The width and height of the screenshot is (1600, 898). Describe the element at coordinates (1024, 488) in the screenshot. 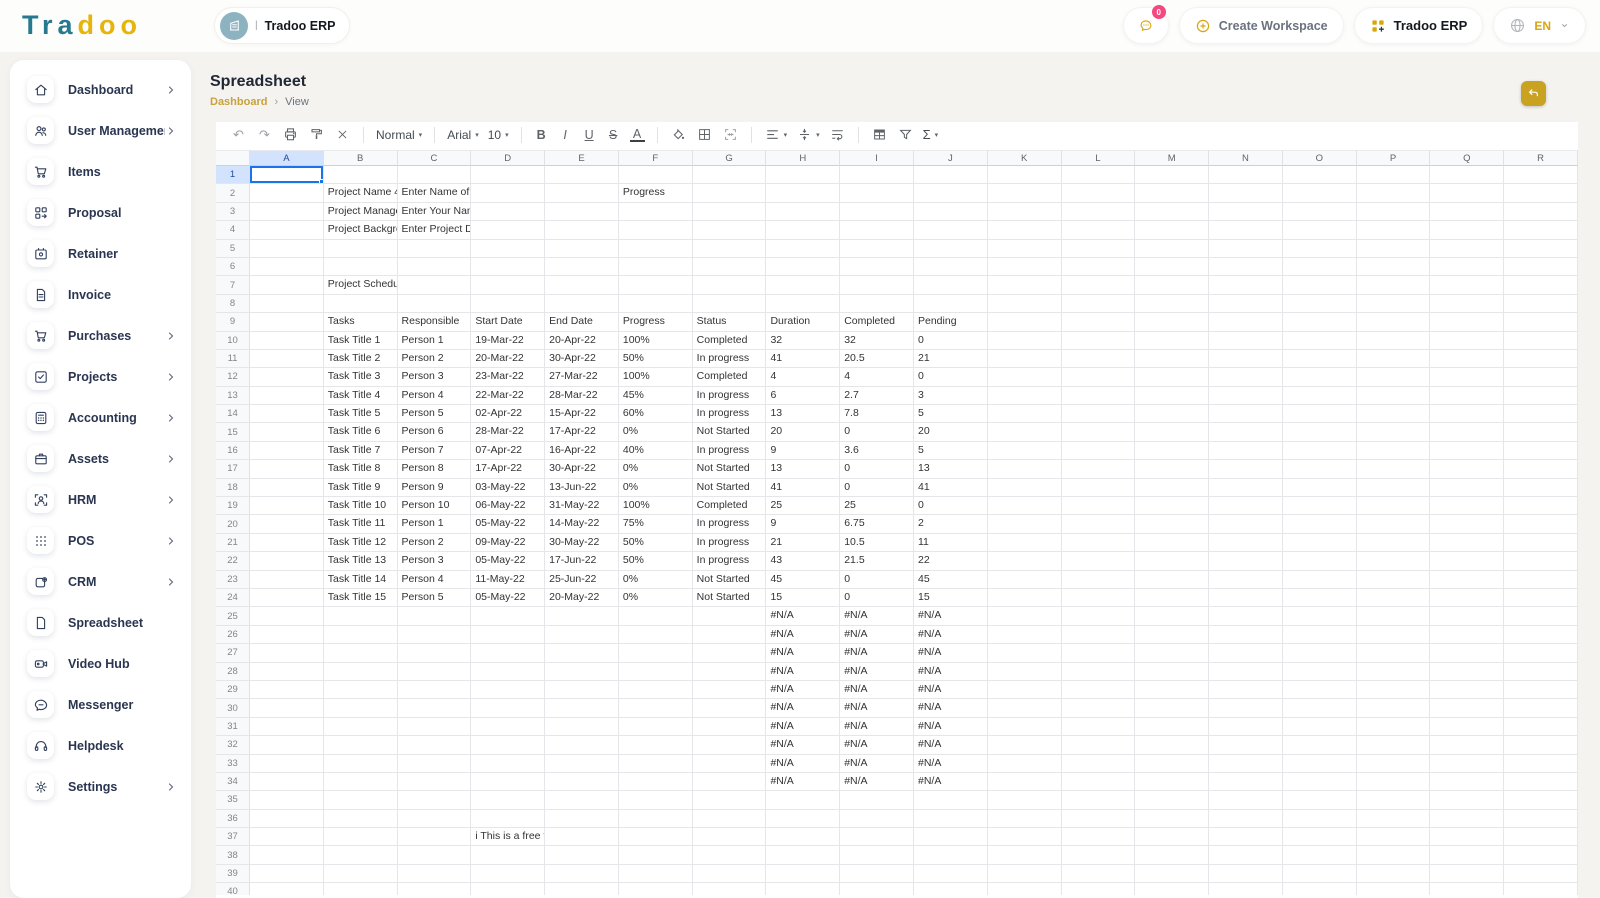

I see `cell-K18` at that location.